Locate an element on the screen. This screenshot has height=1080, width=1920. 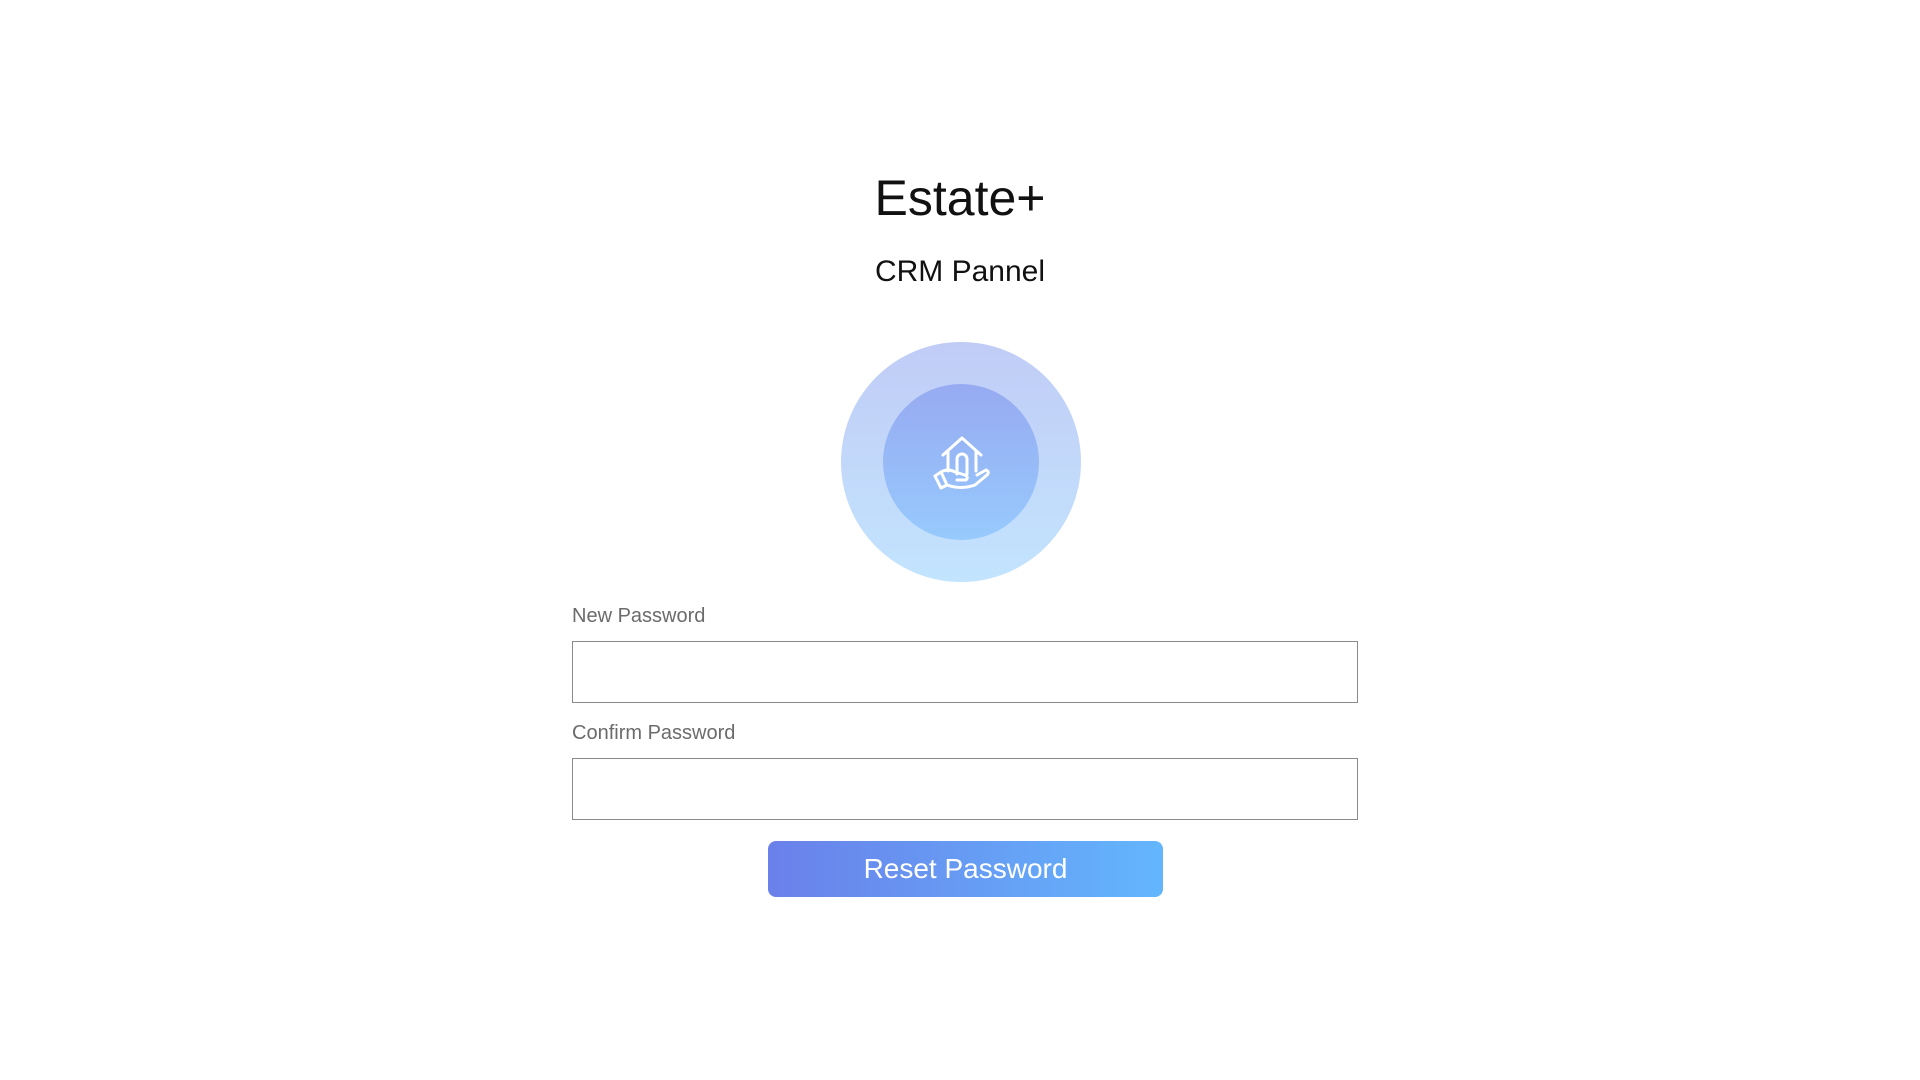
app-subtitle: CRM Pannel is located at coordinates (960, 271).